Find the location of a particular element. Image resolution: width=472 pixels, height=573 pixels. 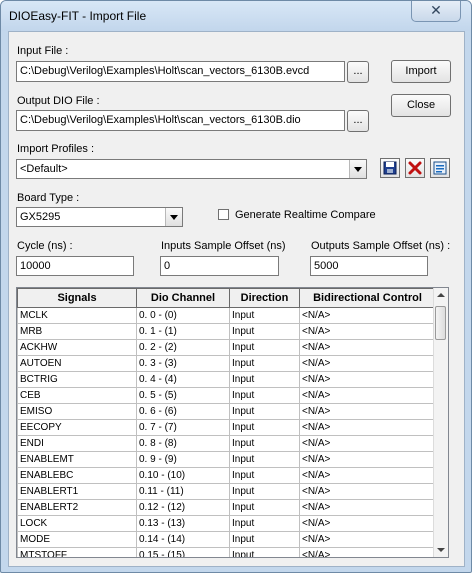

column-header: Direction is located at coordinates (264, 298).